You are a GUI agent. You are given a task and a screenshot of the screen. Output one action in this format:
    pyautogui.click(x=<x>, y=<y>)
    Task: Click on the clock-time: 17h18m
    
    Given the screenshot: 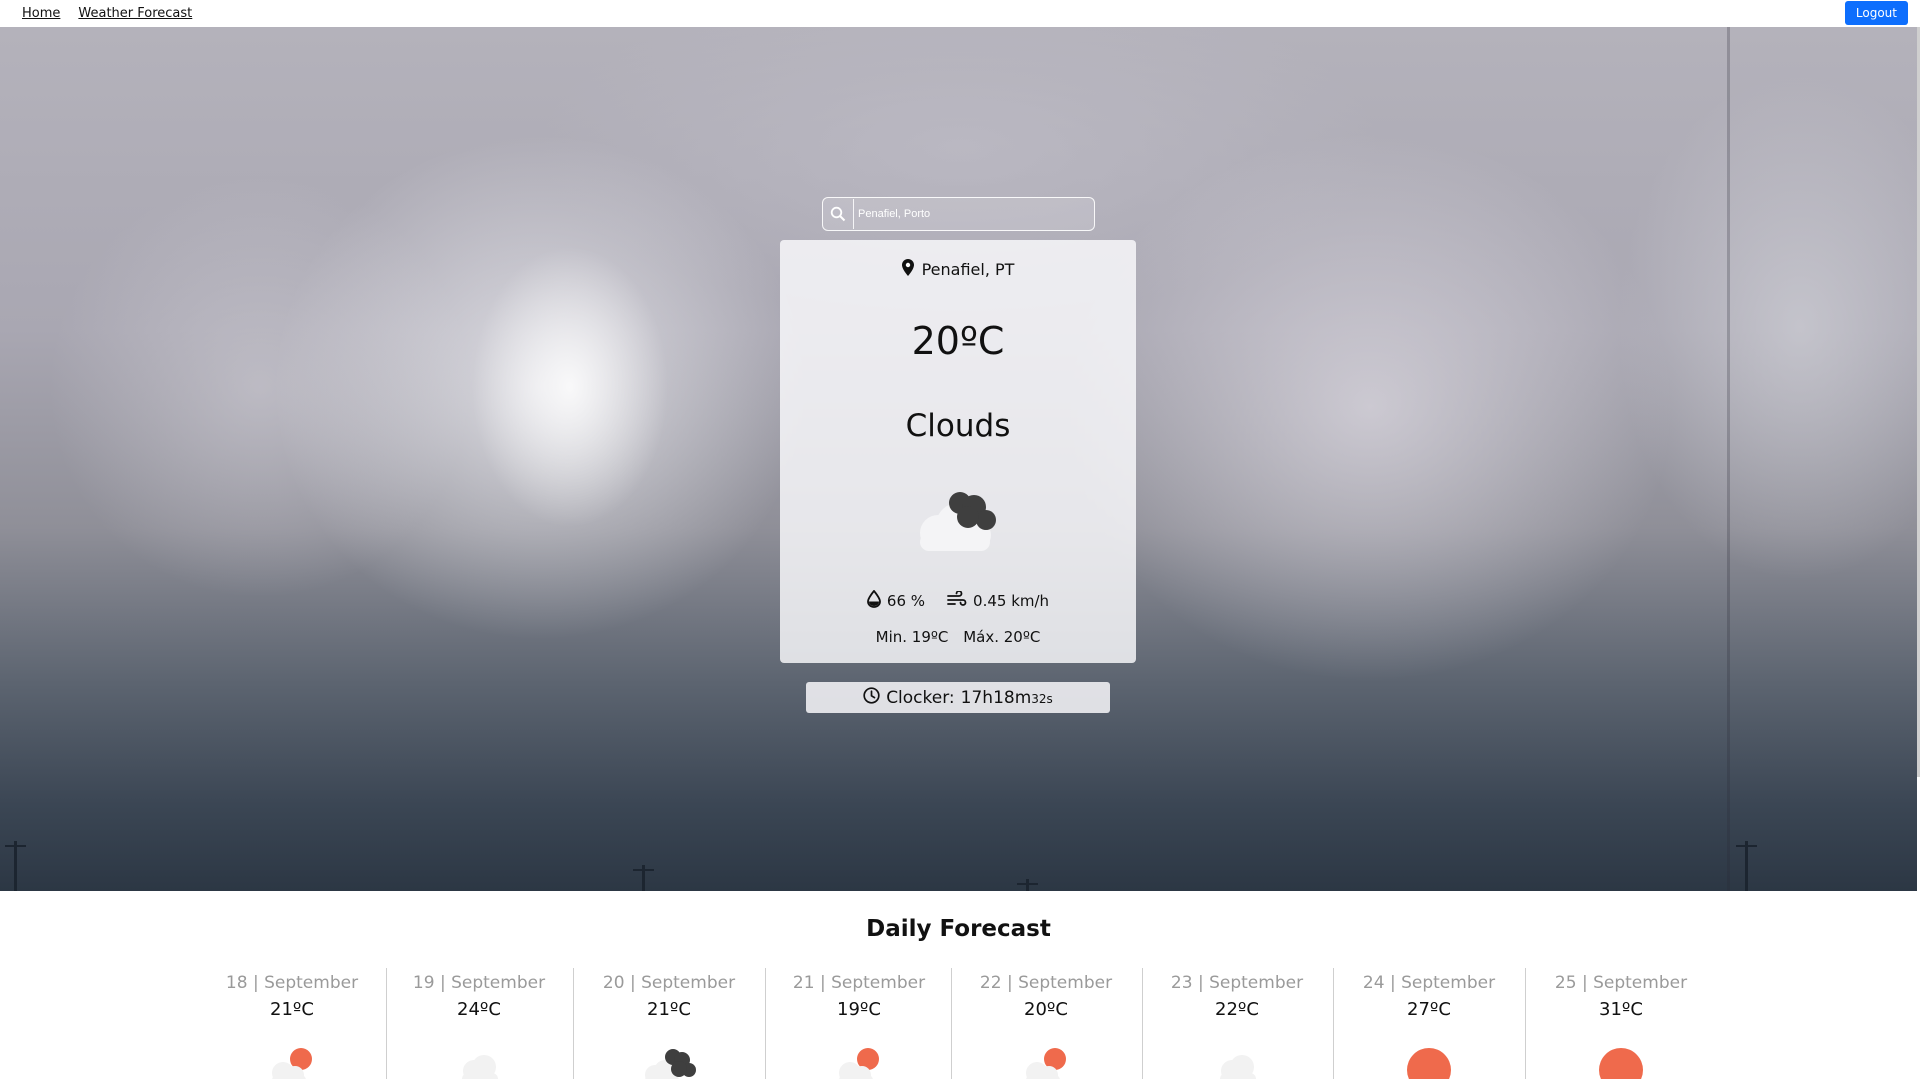 What is the action you would take?
    pyautogui.click(x=996, y=697)
    